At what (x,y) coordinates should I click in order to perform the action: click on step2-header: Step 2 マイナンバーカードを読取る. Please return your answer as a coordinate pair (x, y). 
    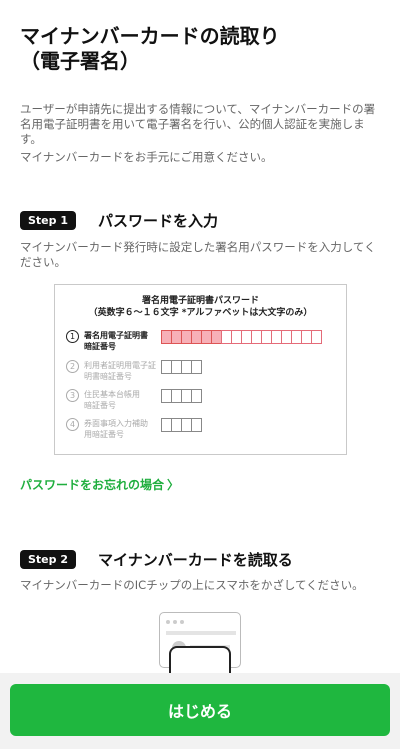
    Looking at the image, I should click on (200, 559).